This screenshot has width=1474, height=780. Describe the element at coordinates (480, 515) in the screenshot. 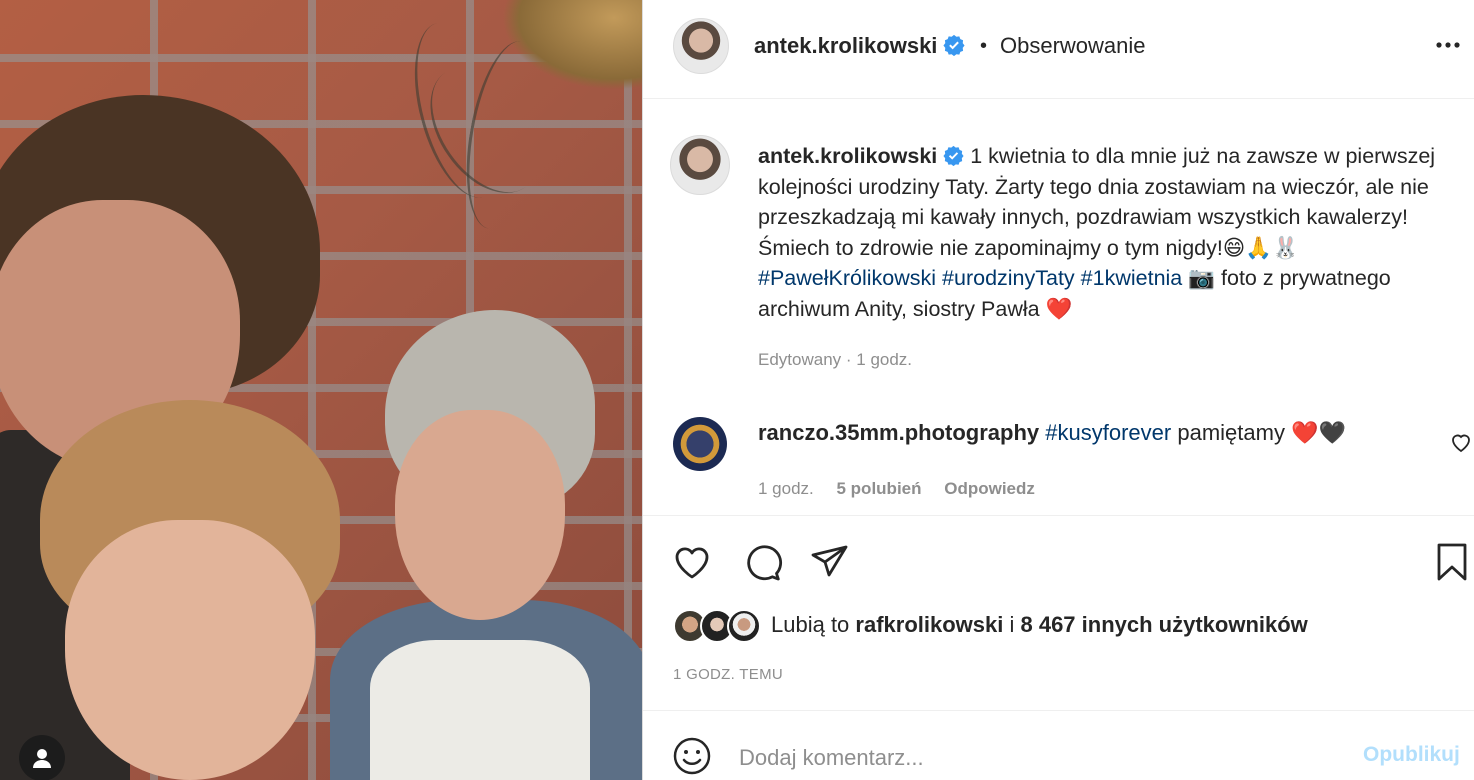

I see `woman-figure-face` at that location.